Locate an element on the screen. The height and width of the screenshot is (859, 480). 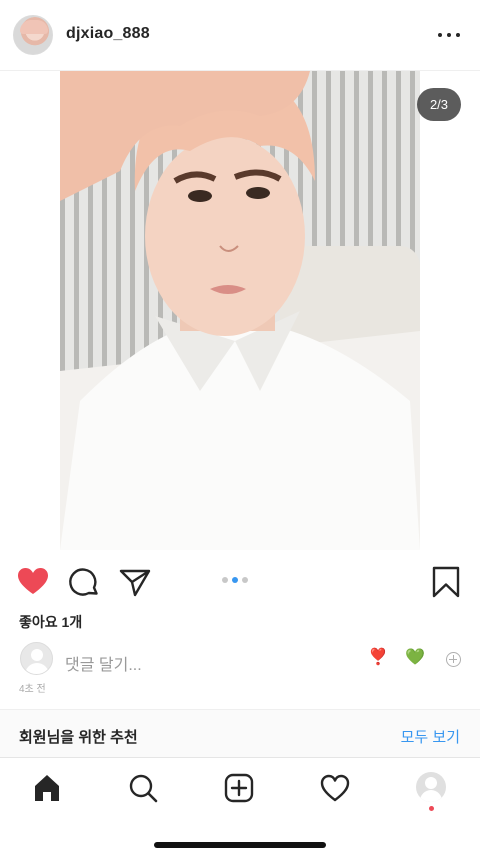
more-options-icon is located at coordinates (449, 35).